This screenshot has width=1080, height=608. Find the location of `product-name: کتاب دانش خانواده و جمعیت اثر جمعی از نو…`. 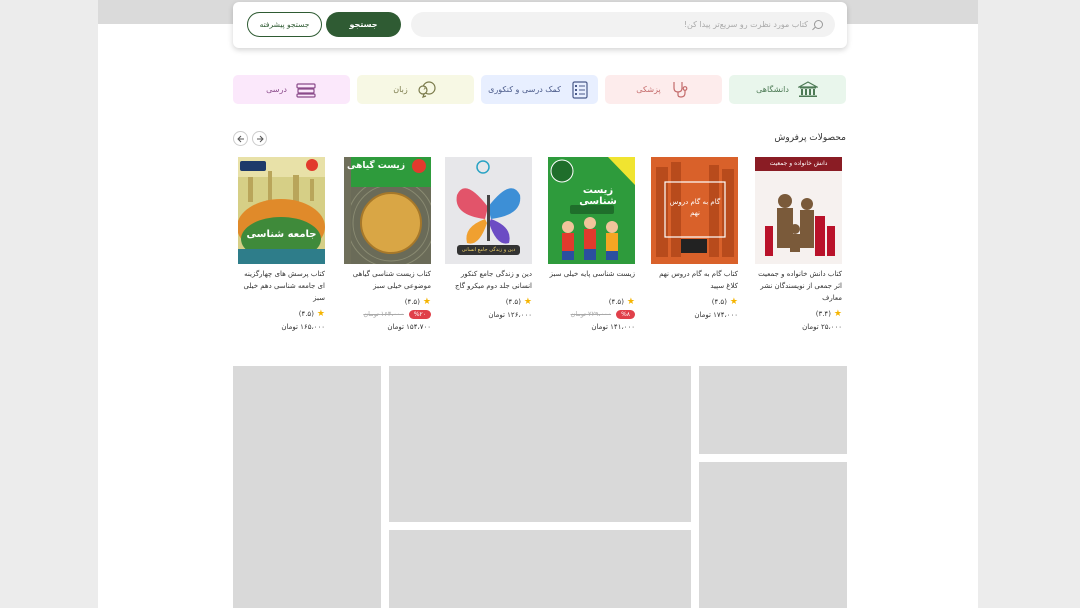

product-name: کتاب دانش خانواده و جمعیت اثر جمعی از نو… is located at coordinates (798, 286).